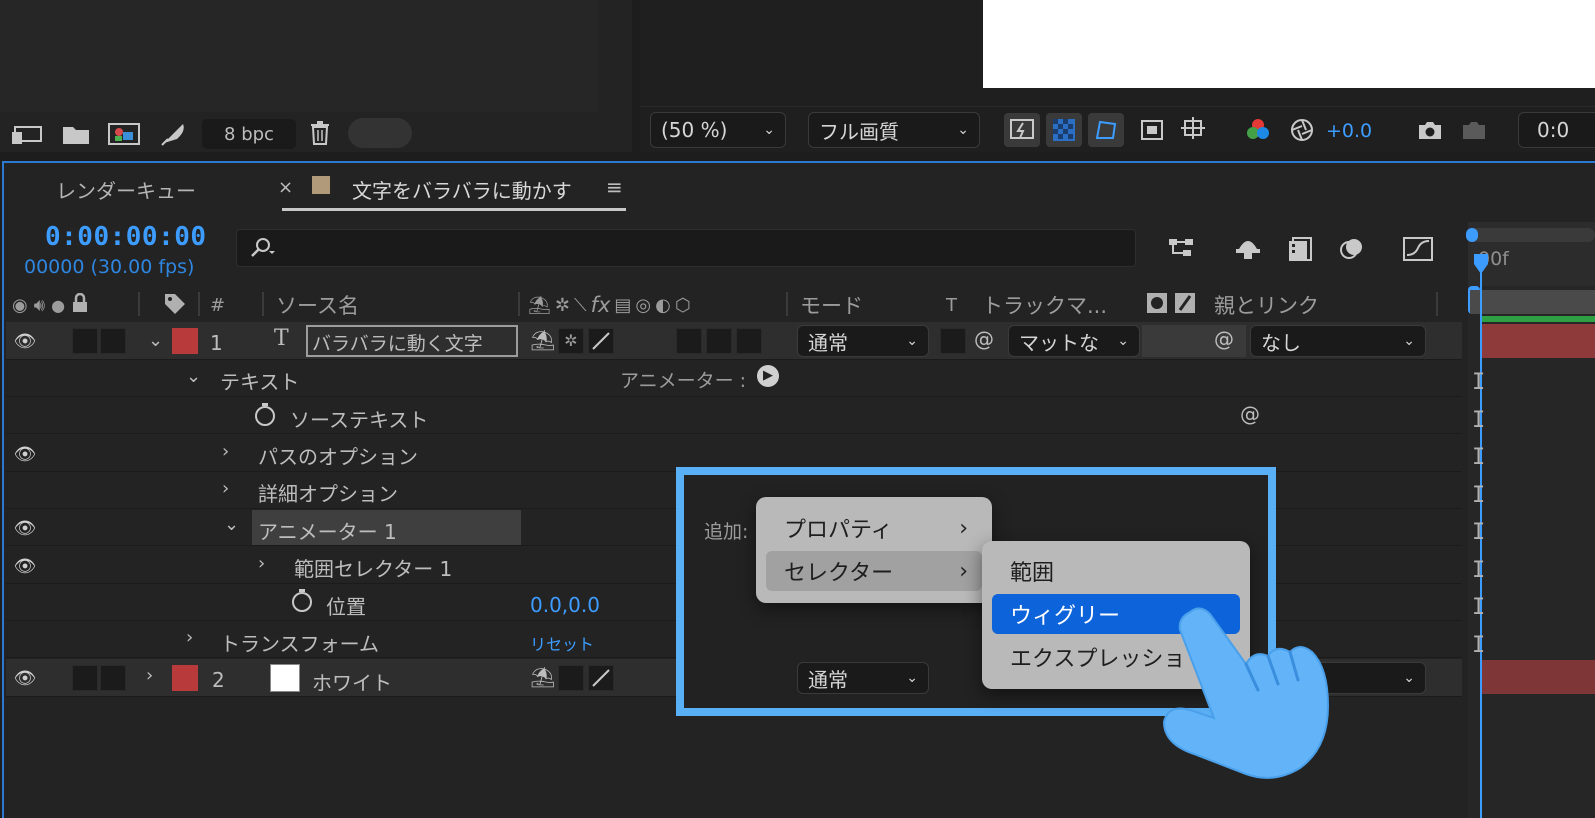 The image size is (1595, 818). Describe the element at coordinates (768, 376) in the screenshot. I see `animator-play-icon: ▶` at that location.